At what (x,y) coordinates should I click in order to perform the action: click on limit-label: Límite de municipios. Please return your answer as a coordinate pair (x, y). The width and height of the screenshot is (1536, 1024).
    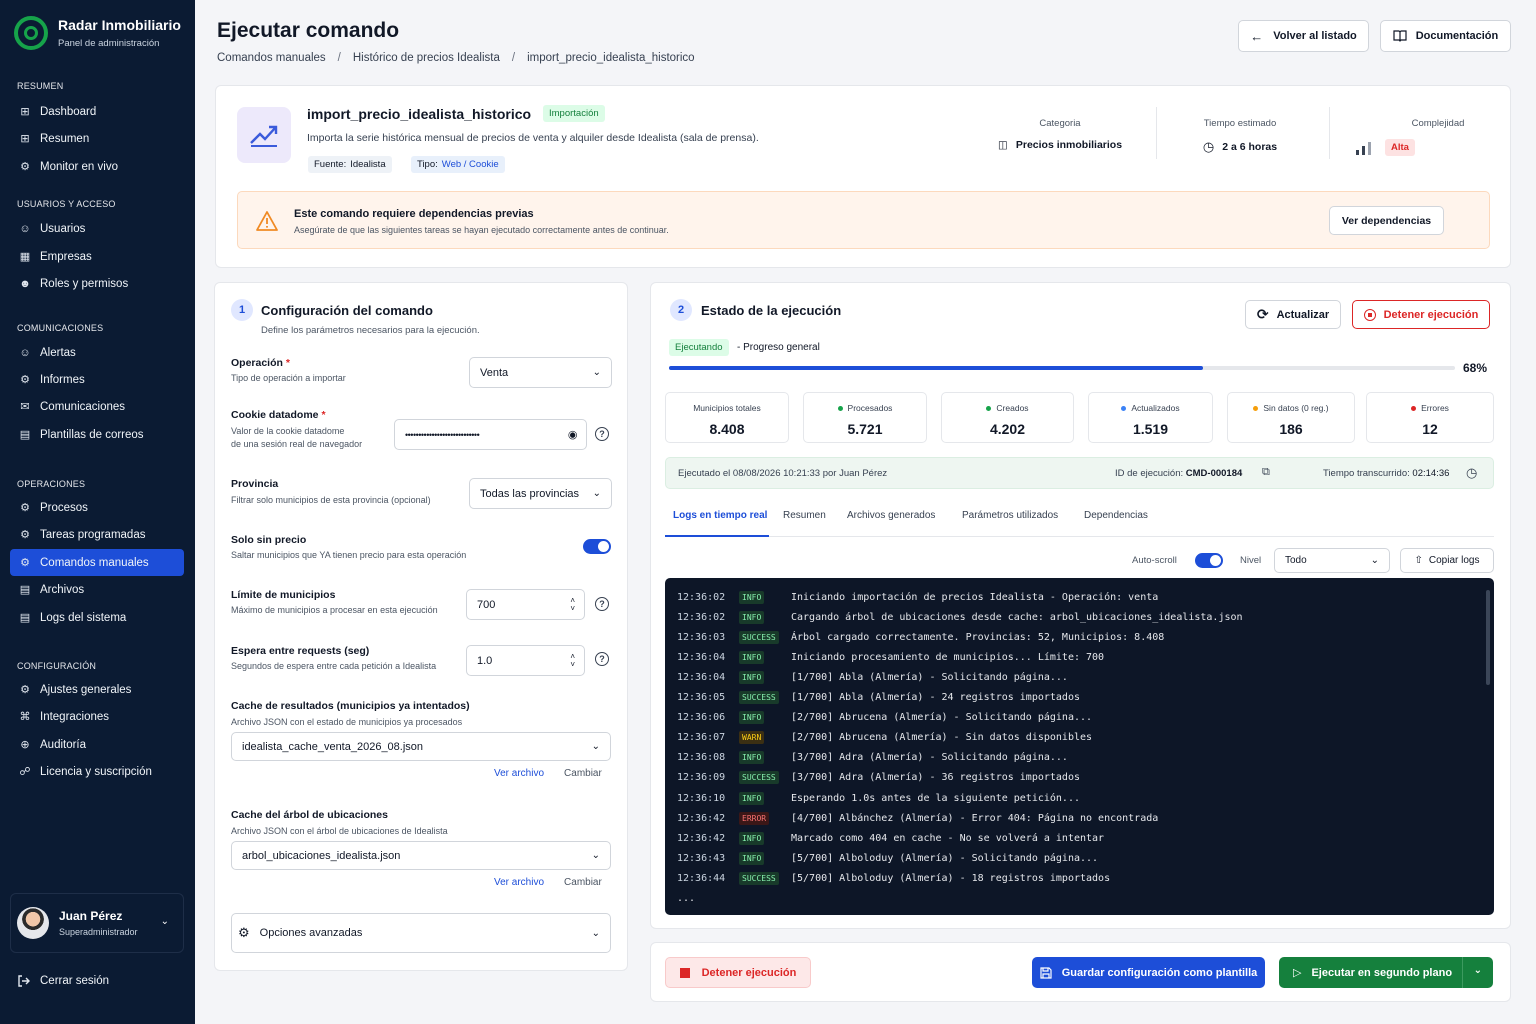
    Looking at the image, I should click on (283, 595).